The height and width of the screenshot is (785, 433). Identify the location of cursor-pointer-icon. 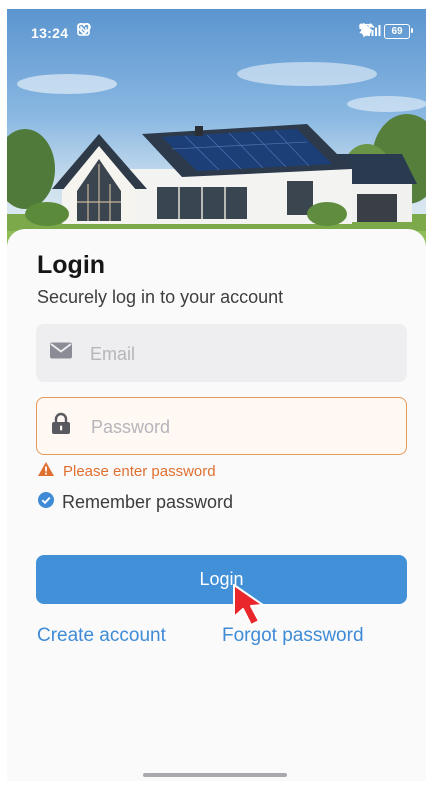
(253, 607).